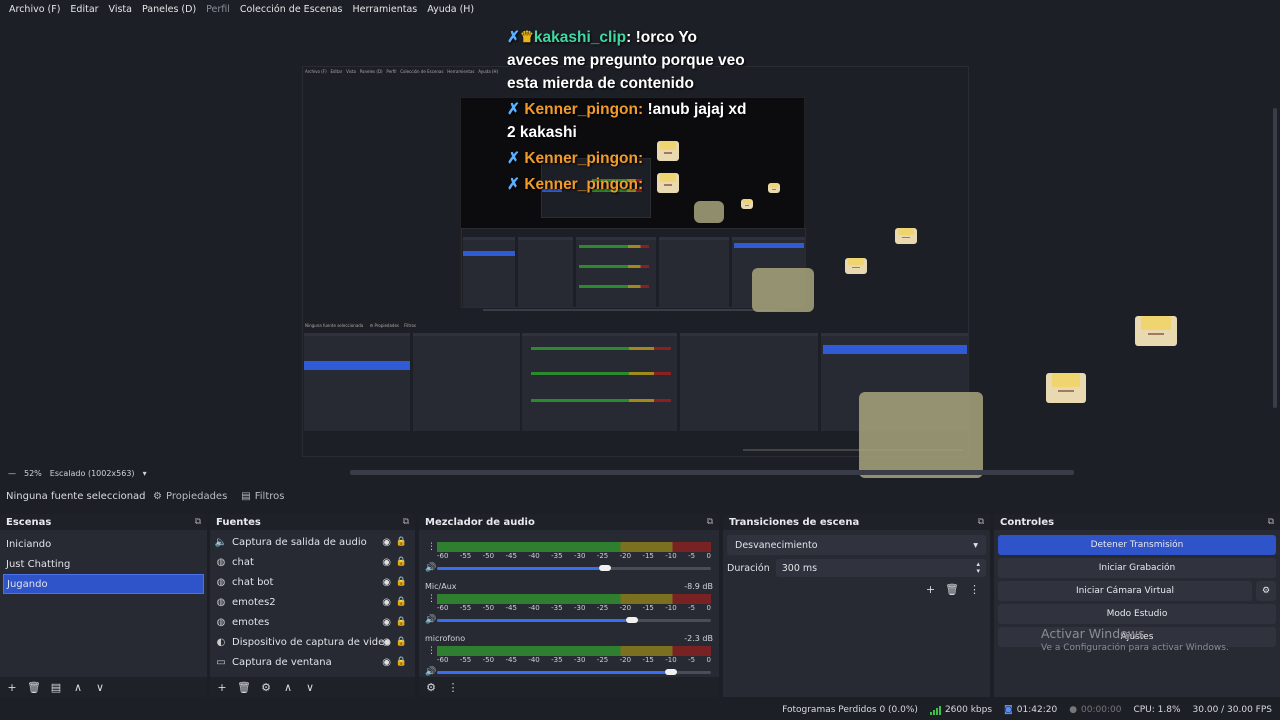 This screenshot has height=720, width=1280. What do you see at coordinates (169, 9) in the screenshot?
I see `menu-paneles: Paneles (D)` at bounding box center [169, 9].